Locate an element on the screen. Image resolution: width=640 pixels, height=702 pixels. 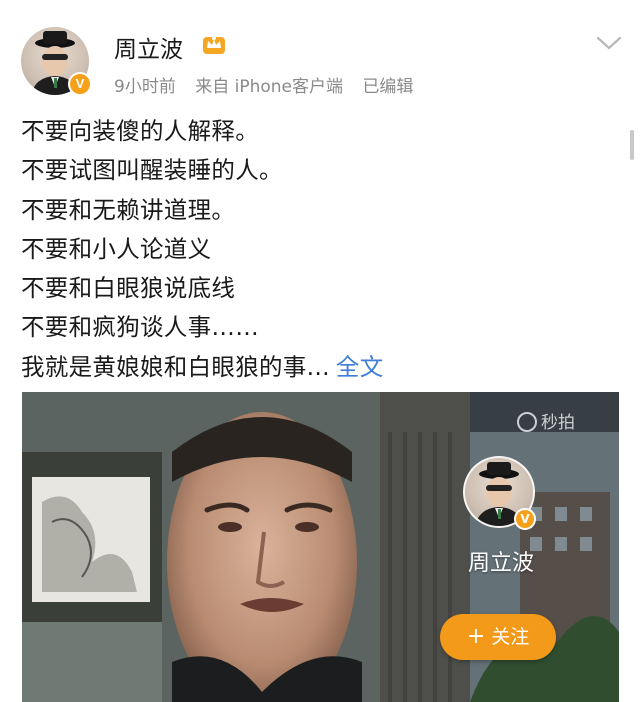
watermark-label: 秒拍 is located at coordinates (558, 423).